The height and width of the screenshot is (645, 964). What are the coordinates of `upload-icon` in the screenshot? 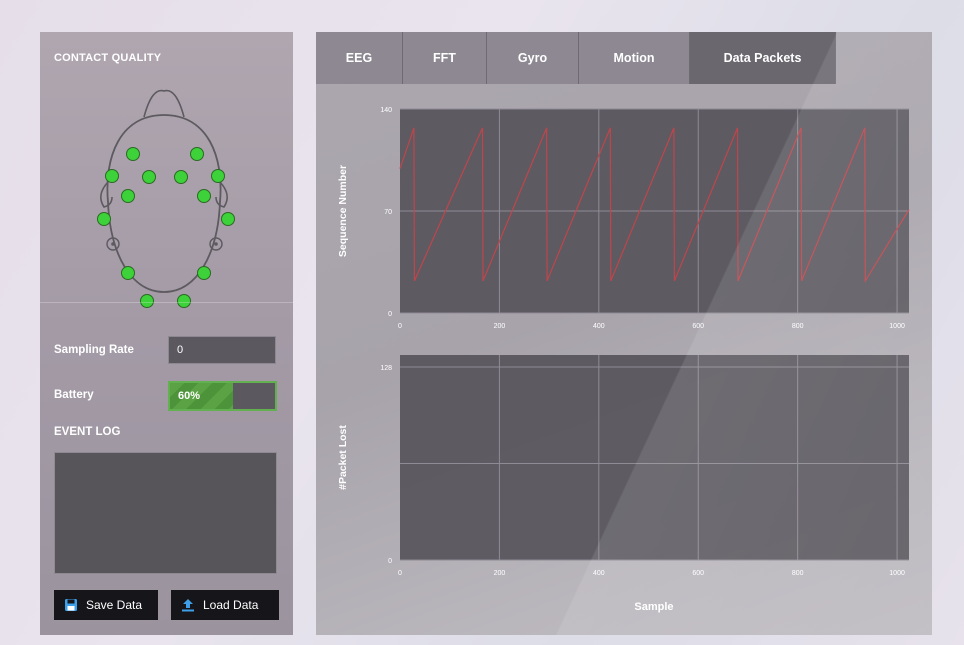 It's located at (188, 605).